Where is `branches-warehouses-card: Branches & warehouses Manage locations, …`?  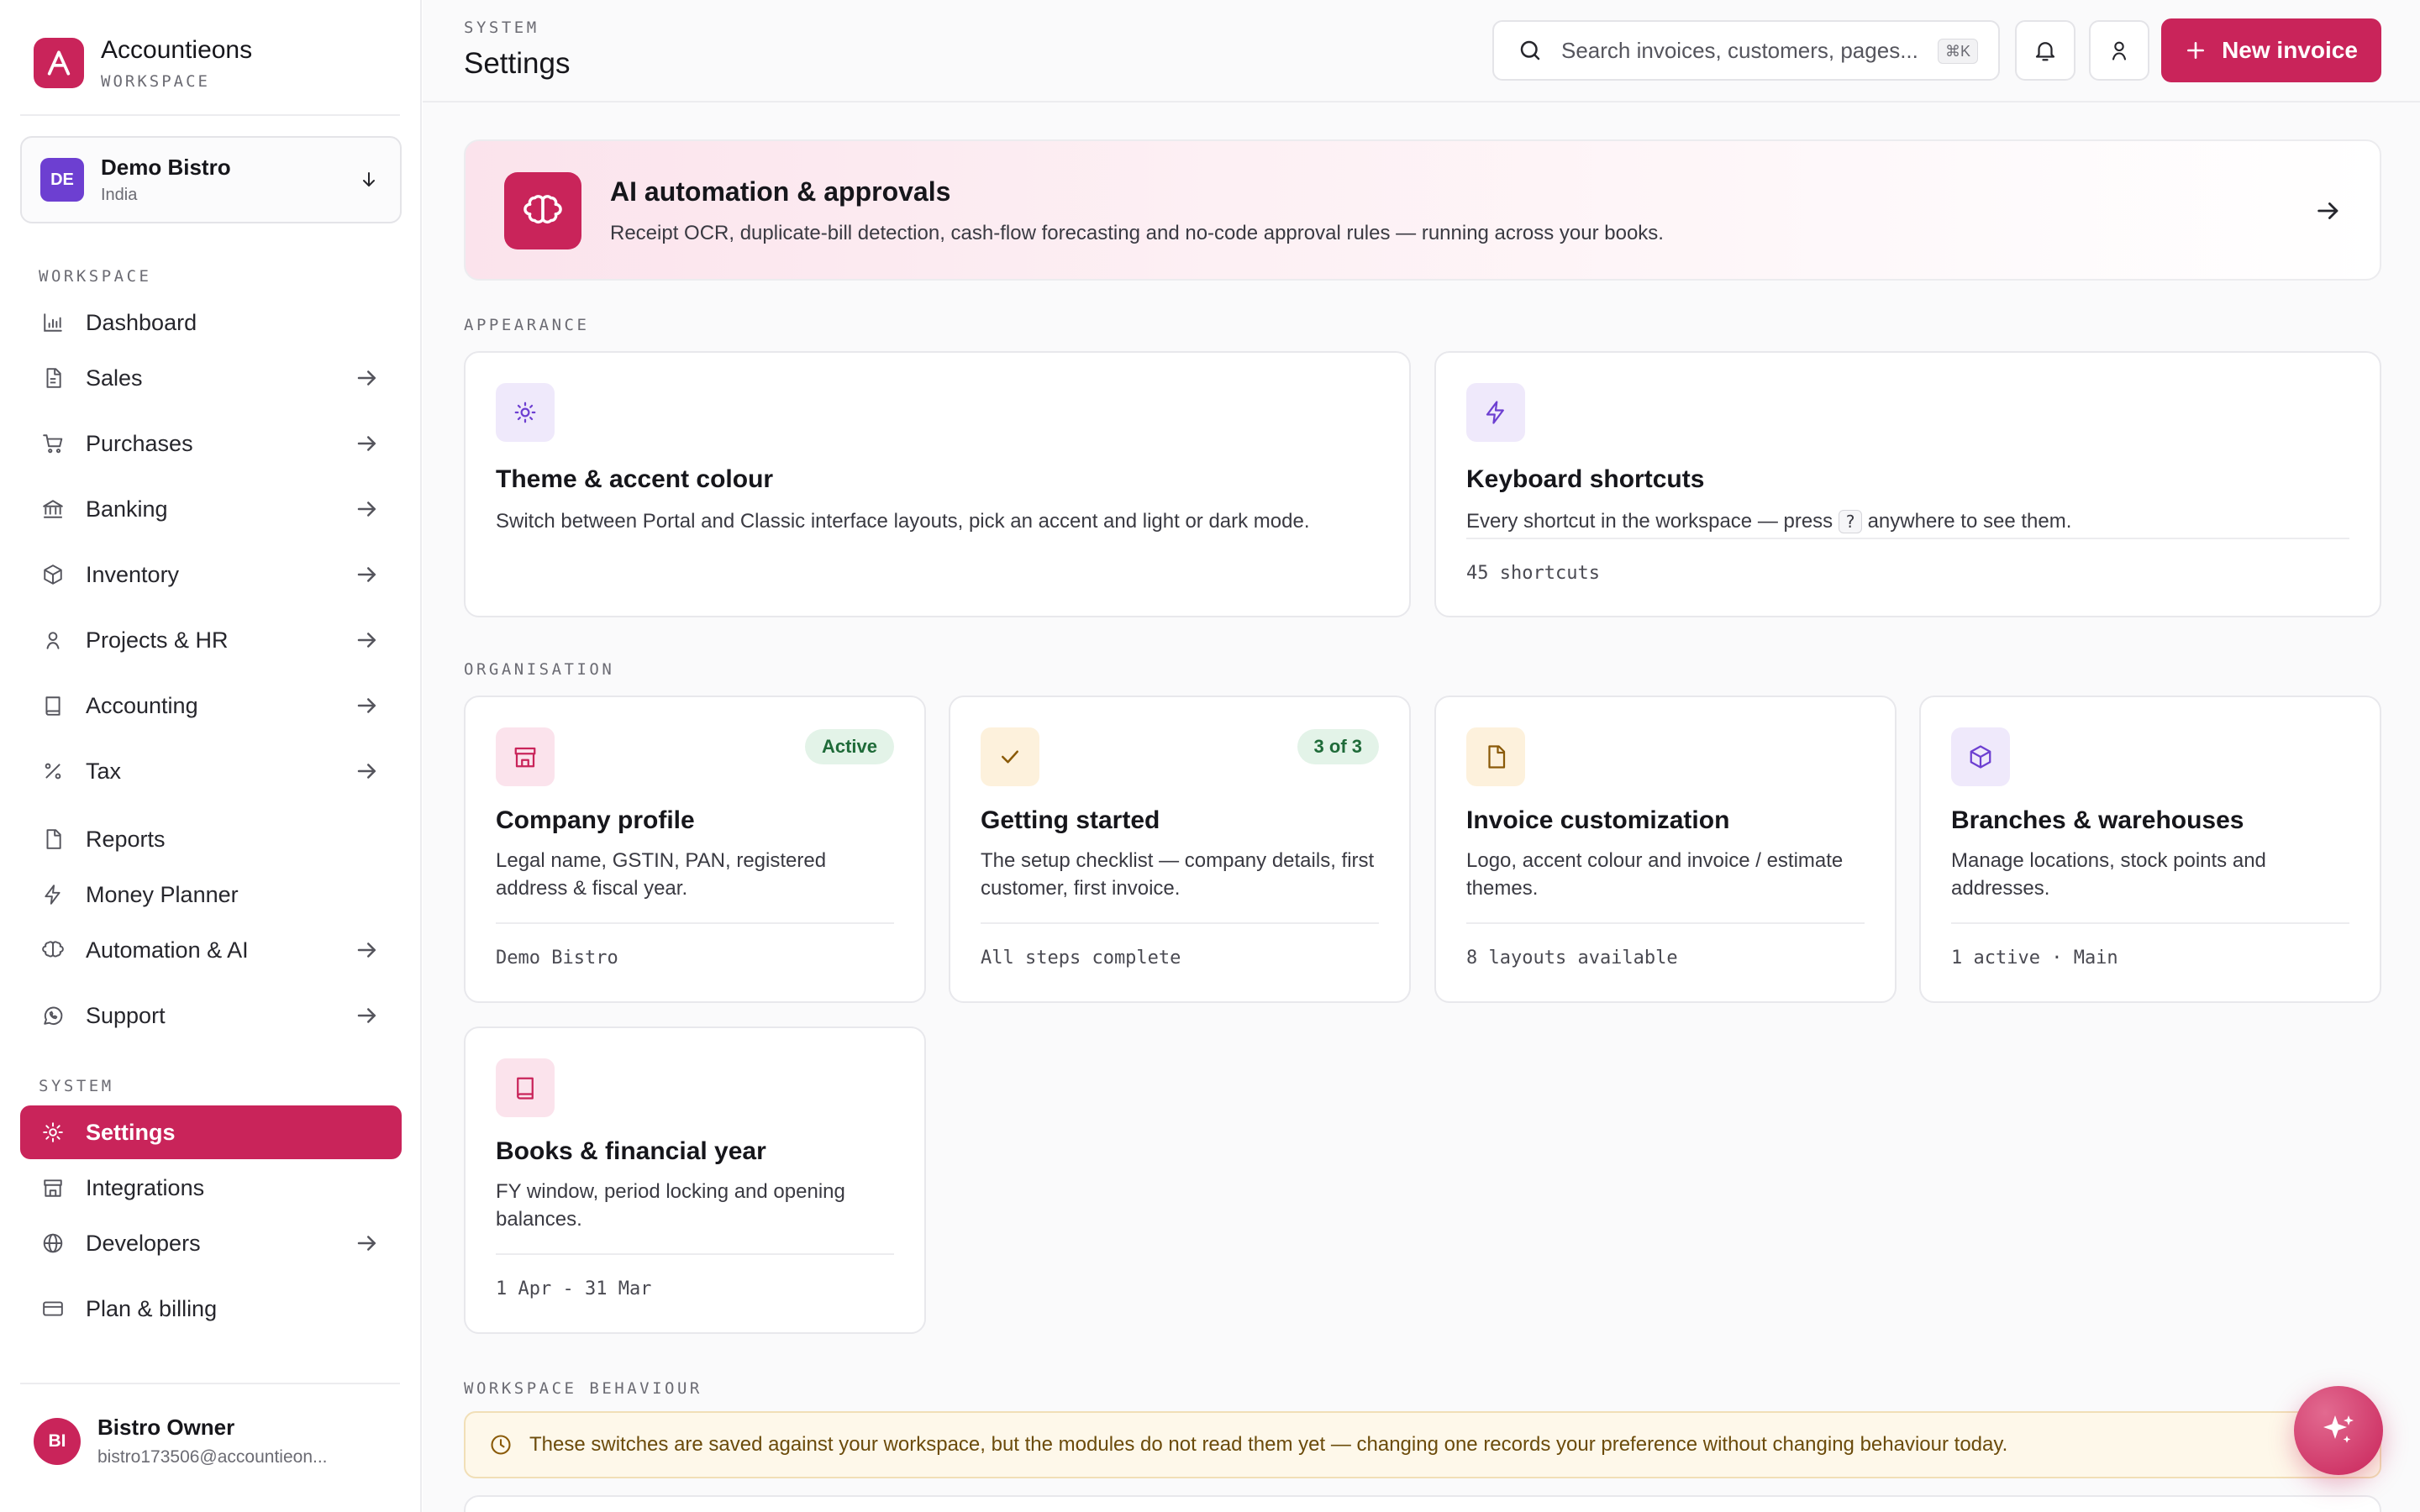
branches-warehouses-card: Branches & warehouses Manage locations, … is located at coordinates (2150, 849).